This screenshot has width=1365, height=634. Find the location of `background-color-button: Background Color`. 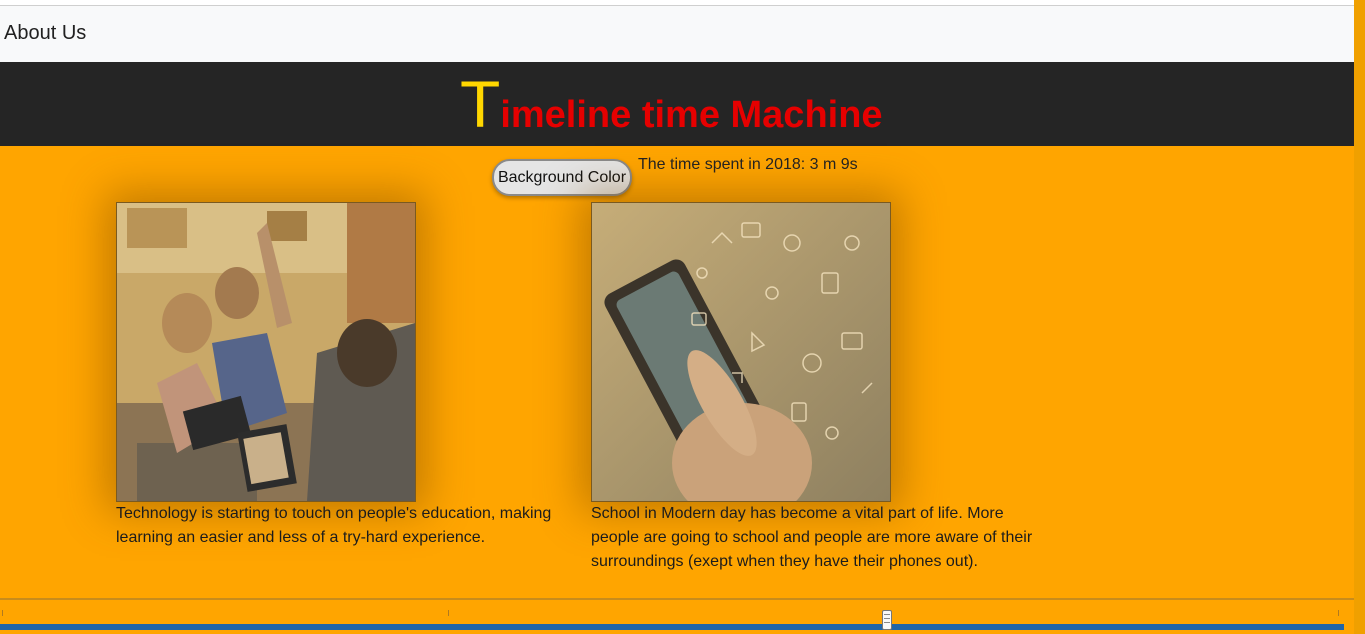

background-color-button: Background Color is located at coordinates (562, 177).